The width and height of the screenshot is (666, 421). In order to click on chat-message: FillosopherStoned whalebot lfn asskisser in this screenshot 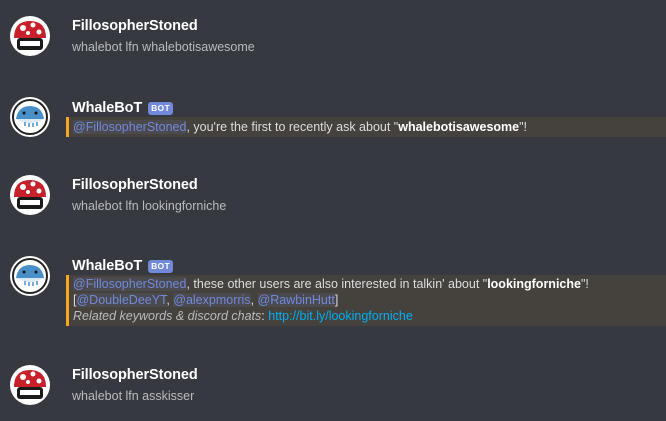, I will do `click(333, 385)`.